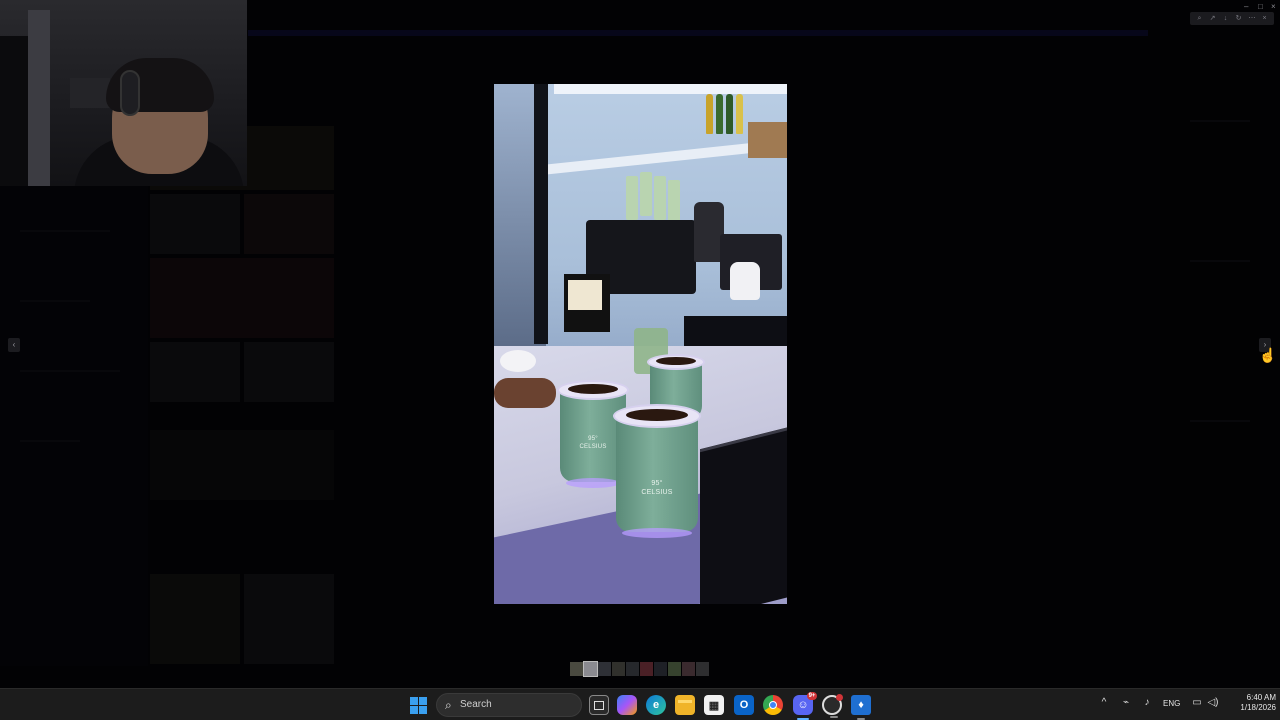 This screenshot has width=1280, height=720. I want to click on open-app-indicator, so click(834, 717).